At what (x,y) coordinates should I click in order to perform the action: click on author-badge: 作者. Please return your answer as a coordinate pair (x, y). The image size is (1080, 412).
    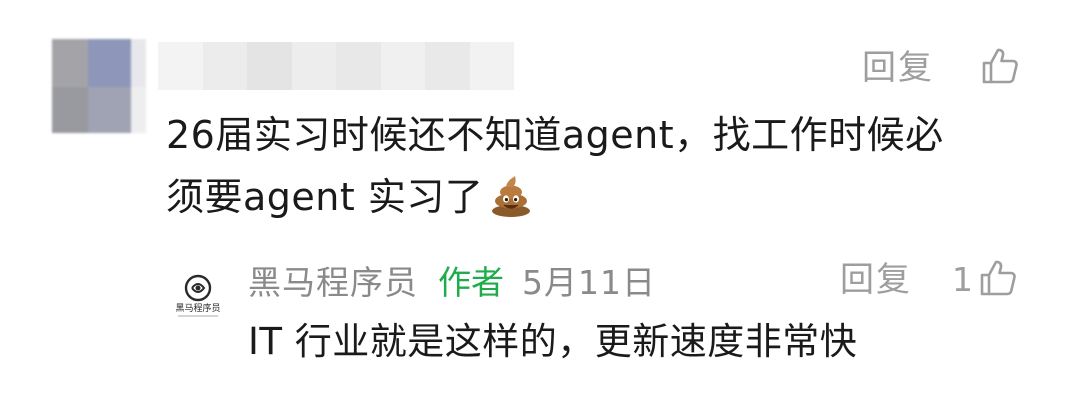
    Looking at the image, I should click on (471, 282).